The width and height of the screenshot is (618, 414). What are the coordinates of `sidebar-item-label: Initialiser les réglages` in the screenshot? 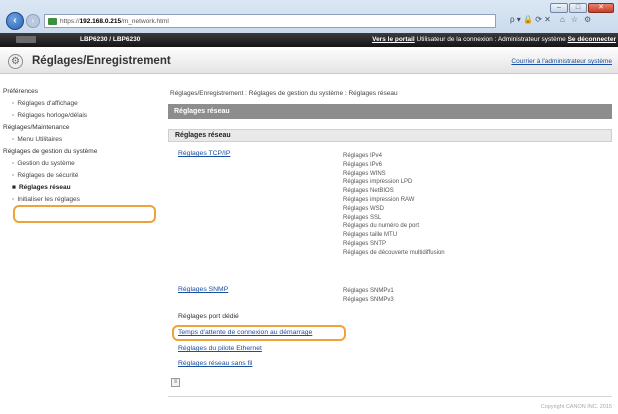 It's located at (48, 199).